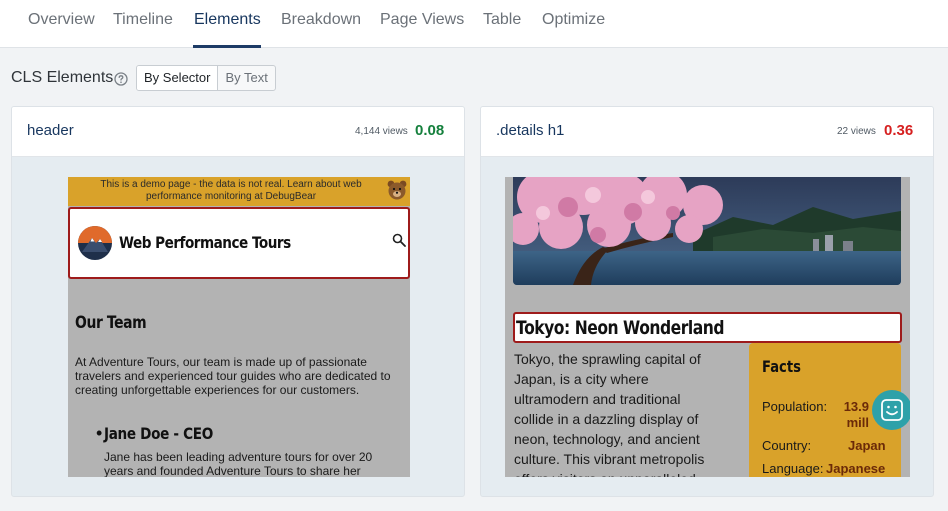  What do you see at coordinates (158, 433) in the screenshot?
I see `preview-person-name: Jane Doe - CEO` at bounding box center [158, 433].